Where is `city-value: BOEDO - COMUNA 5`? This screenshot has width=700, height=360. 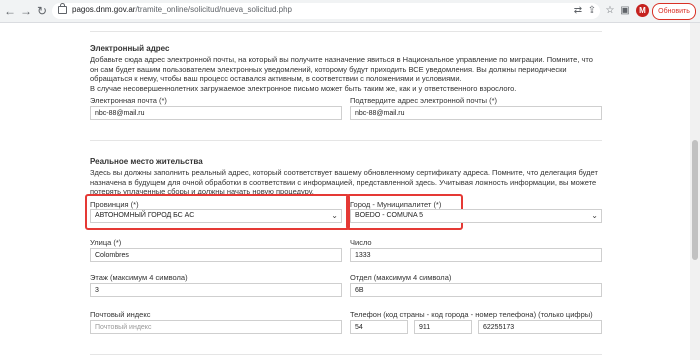 city-value: BOEDO - COMUNA 5 is located at coordinates (389, 215).